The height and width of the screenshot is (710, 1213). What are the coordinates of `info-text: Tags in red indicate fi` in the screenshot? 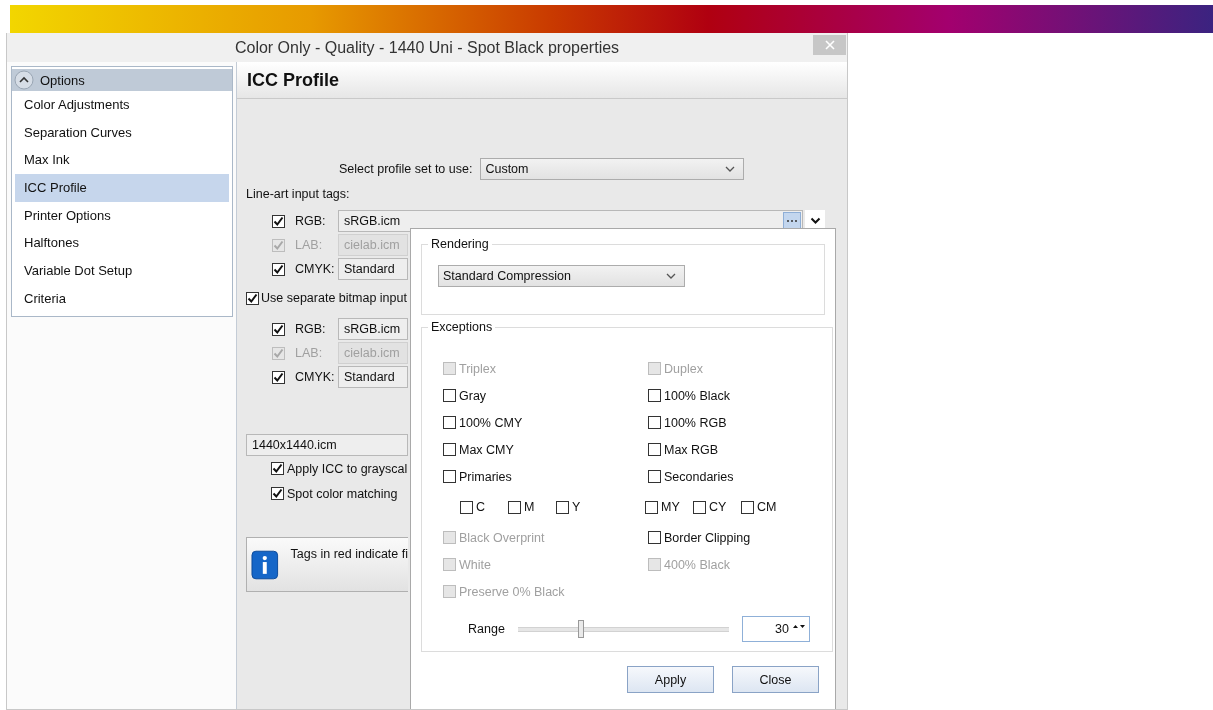 It's located at (349, 554).